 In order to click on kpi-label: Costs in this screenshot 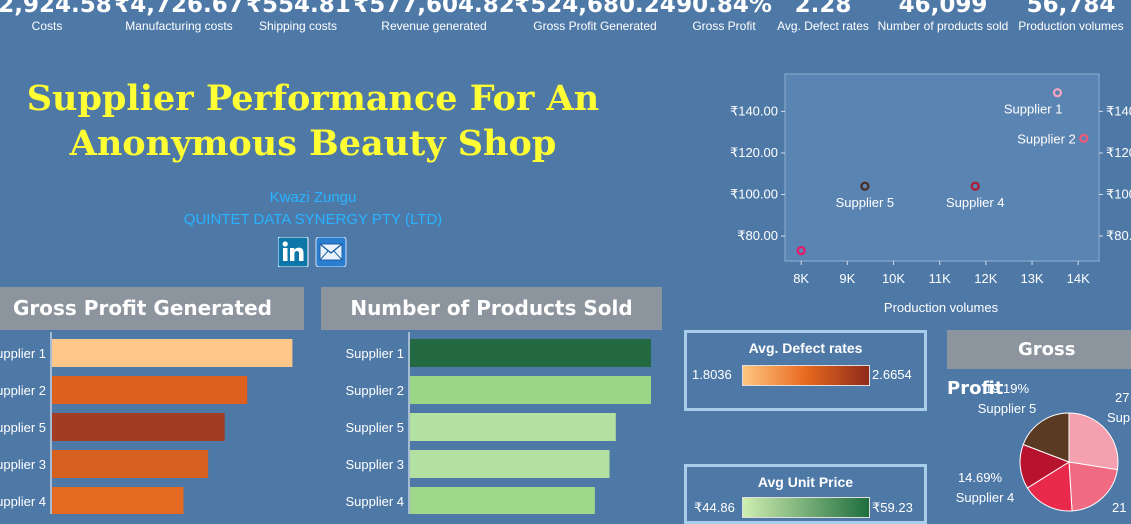, I will do `click(47, 26)`.